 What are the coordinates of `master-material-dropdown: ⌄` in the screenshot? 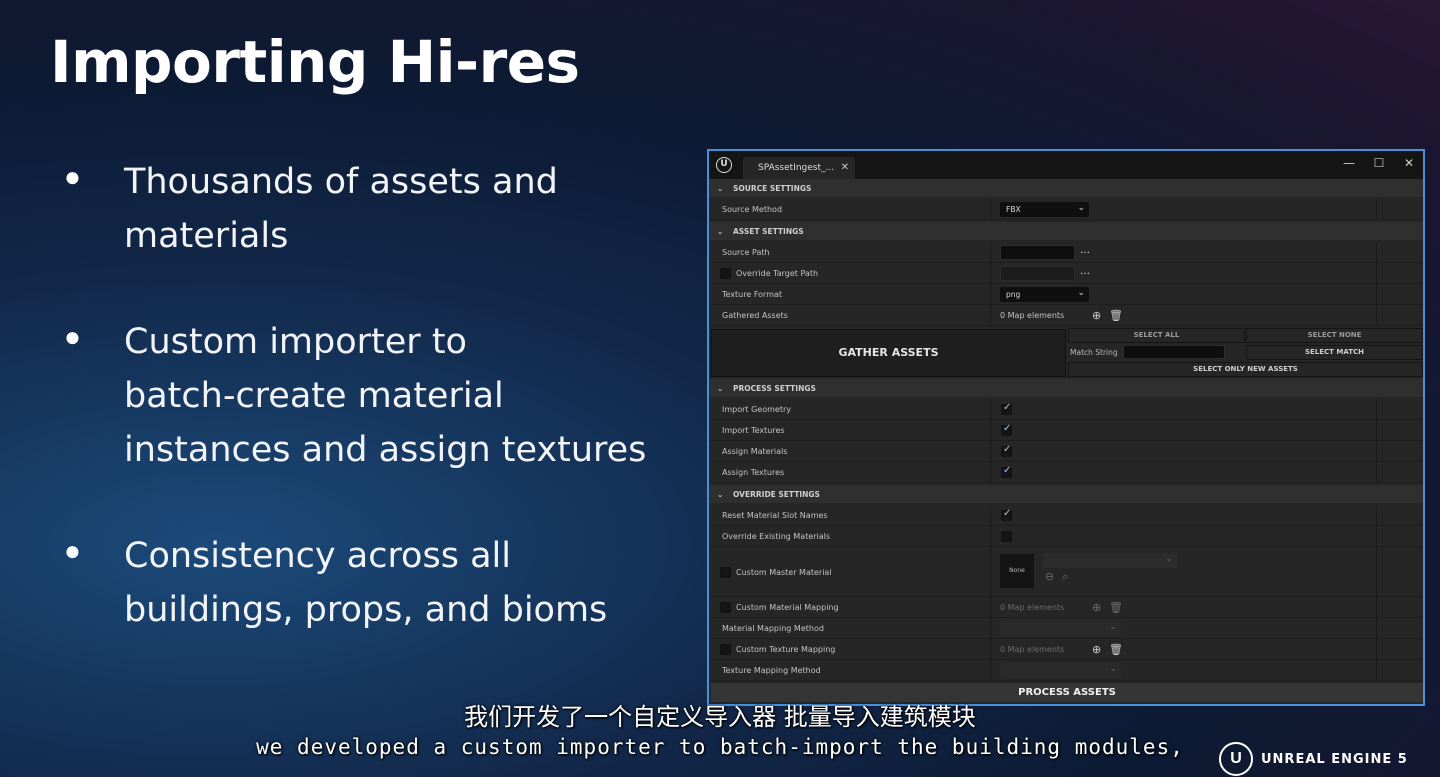 It's located at (1110, 560).